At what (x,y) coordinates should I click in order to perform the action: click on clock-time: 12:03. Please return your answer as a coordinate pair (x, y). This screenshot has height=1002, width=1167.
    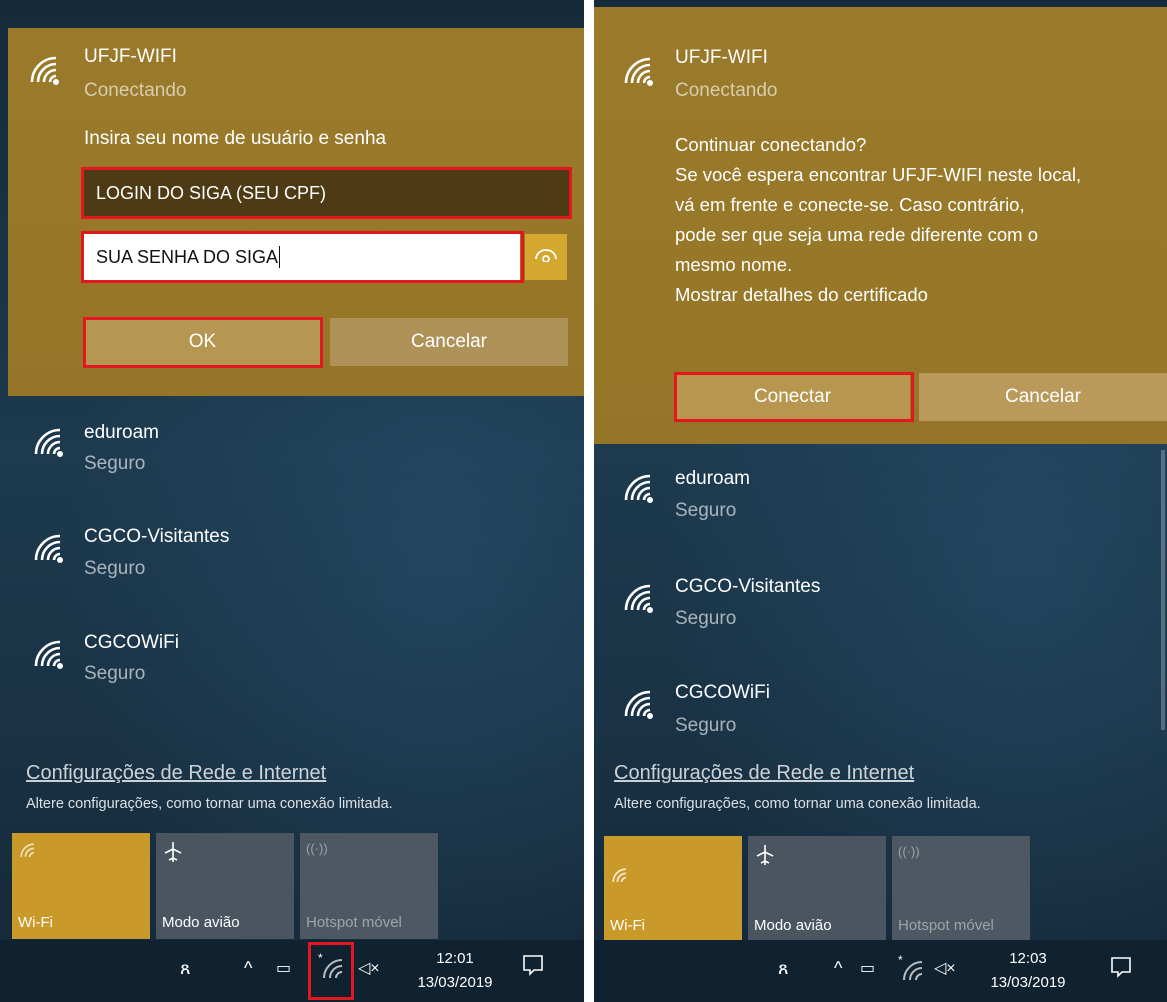
    Looking at the image, I should click on (1028, 958).